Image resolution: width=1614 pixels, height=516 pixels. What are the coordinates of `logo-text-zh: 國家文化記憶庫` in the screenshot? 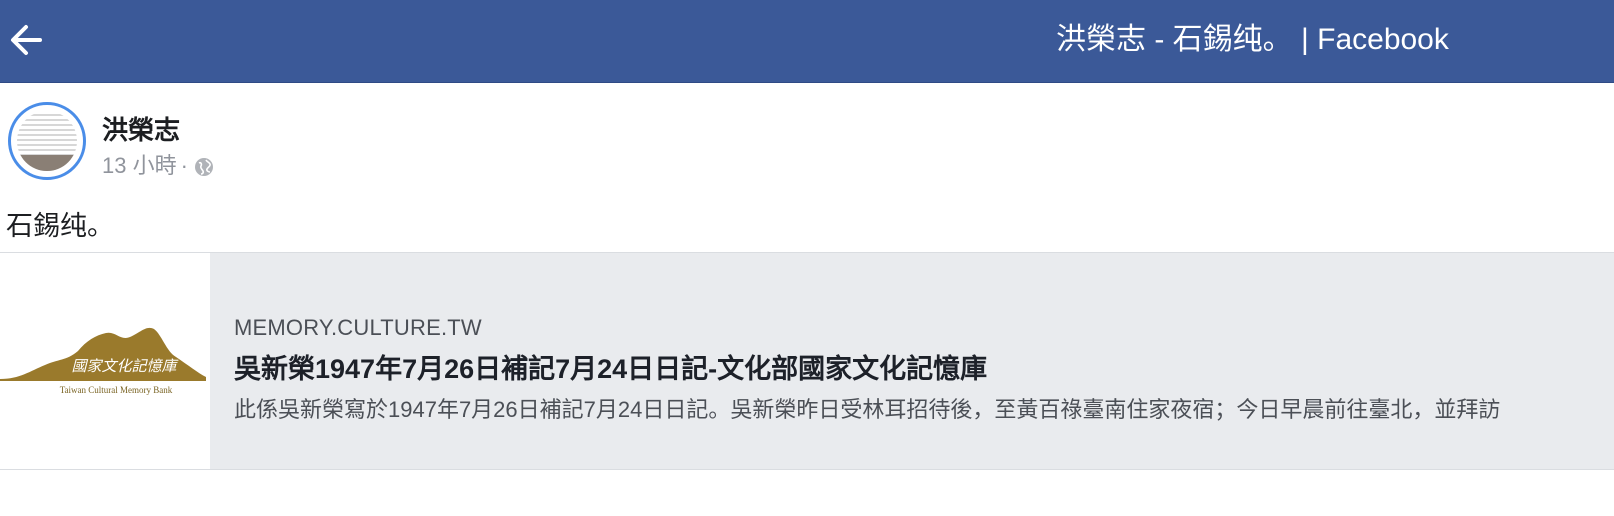 It's located at (125, 366).